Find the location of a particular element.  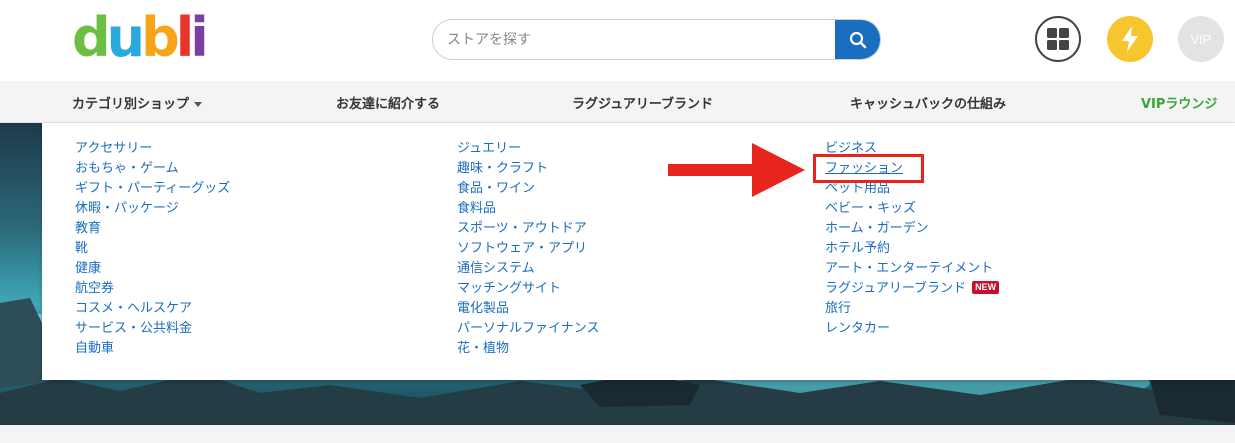

category-link: ソフトウェア・アプリ is located at coordinates (528, 249).